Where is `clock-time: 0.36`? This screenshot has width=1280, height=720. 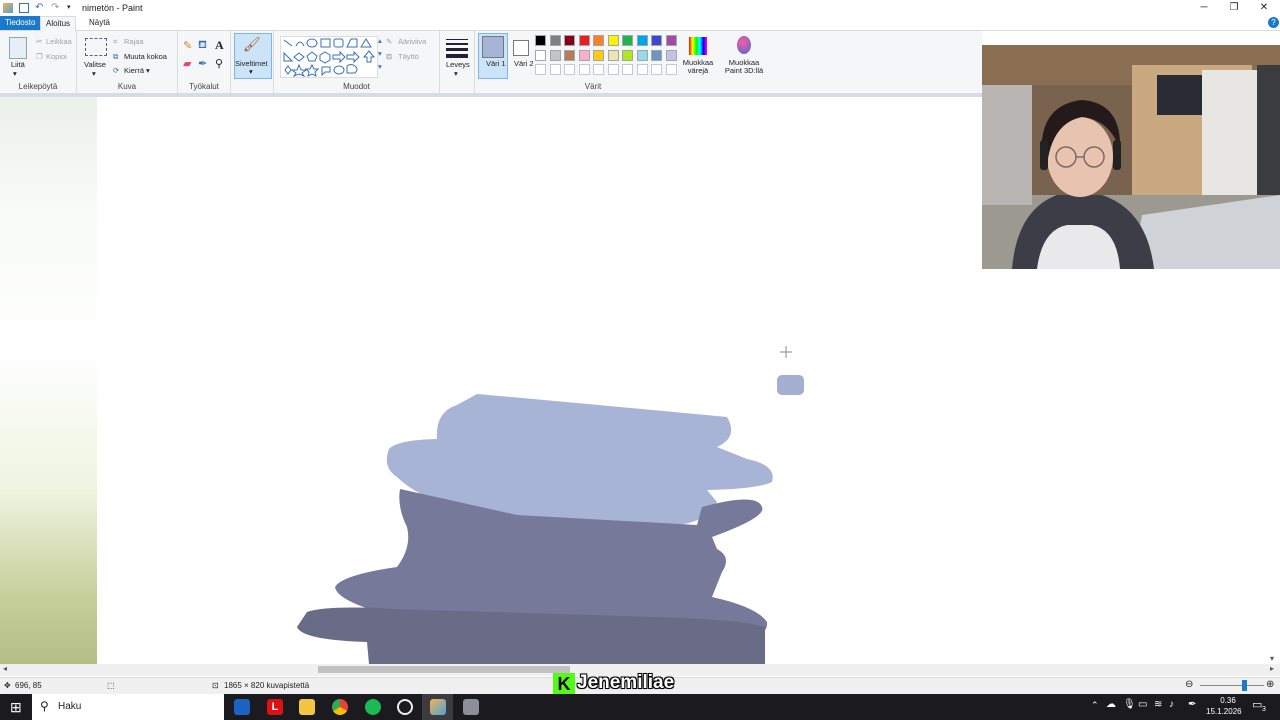
clock-time: 0.36 is located at coordinates (1228, 700).